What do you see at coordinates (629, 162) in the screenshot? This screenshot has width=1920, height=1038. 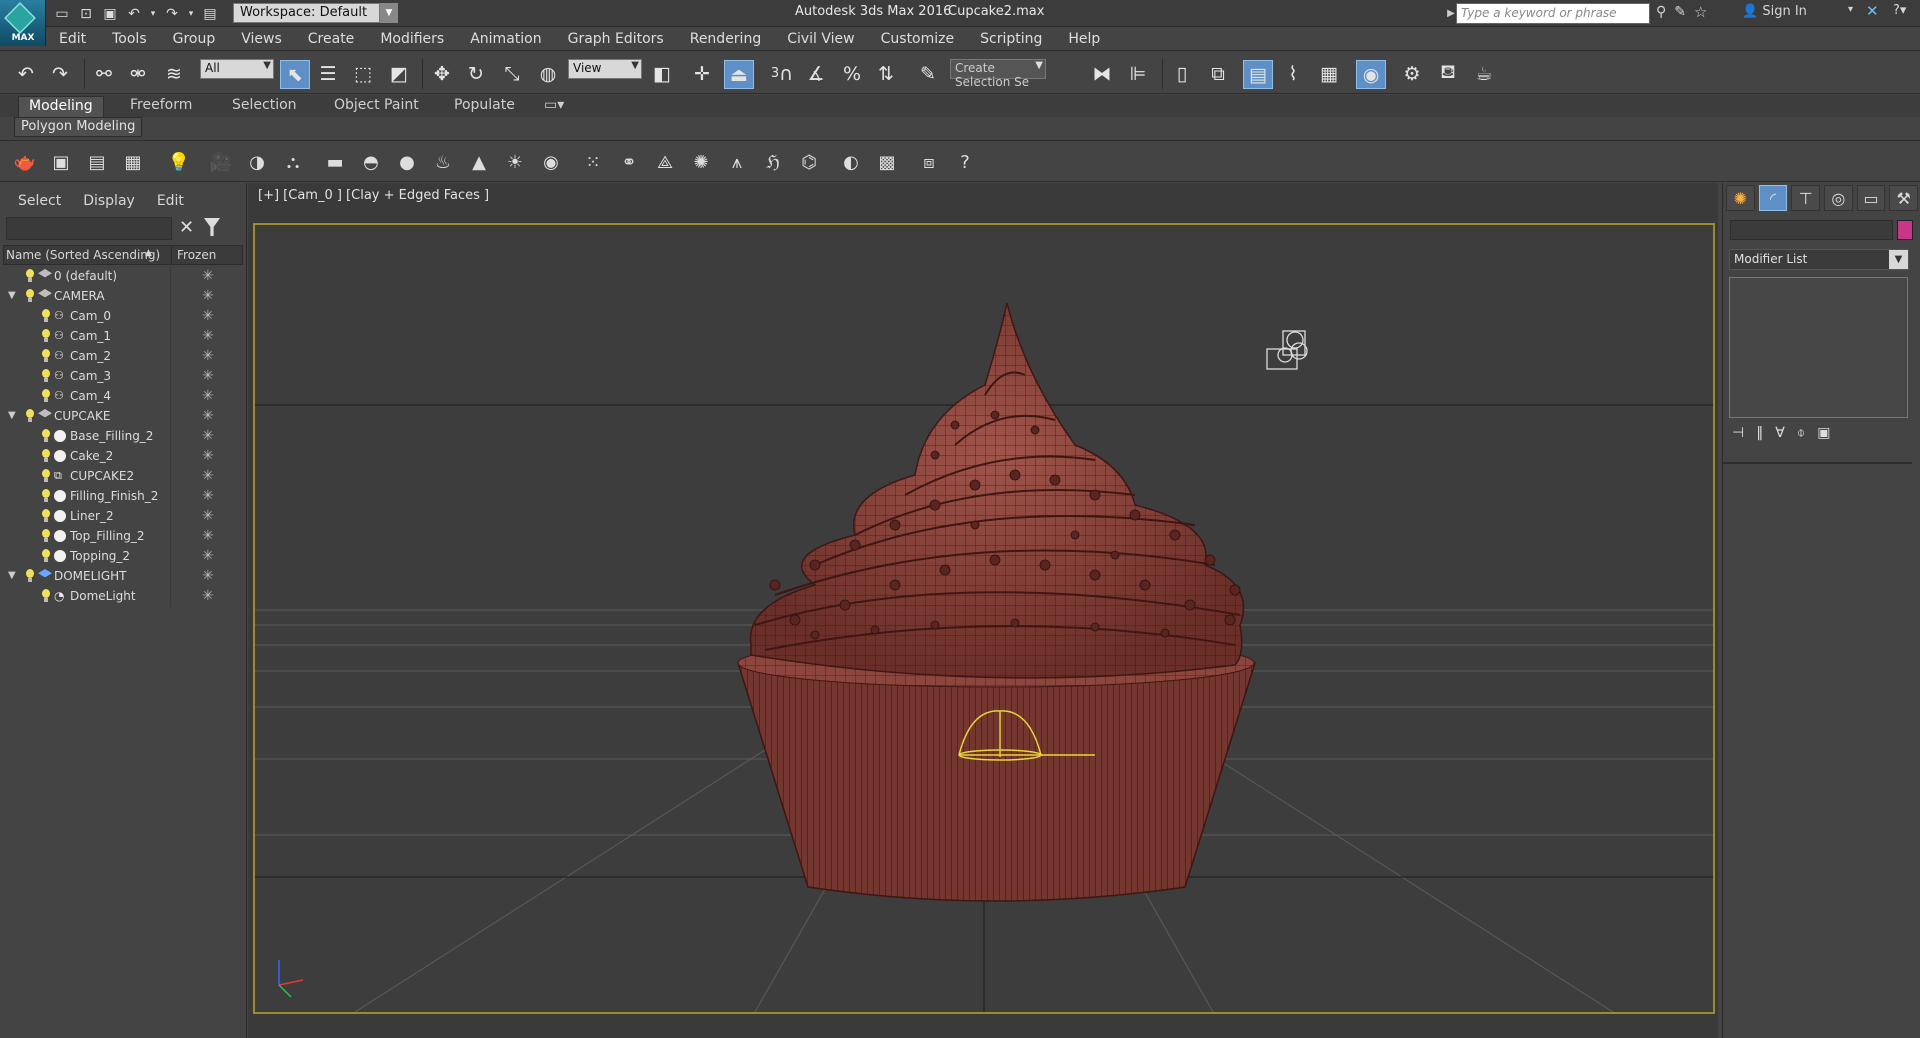 I see `molecule-icon: ⚭` at bounding box center [629, 162].